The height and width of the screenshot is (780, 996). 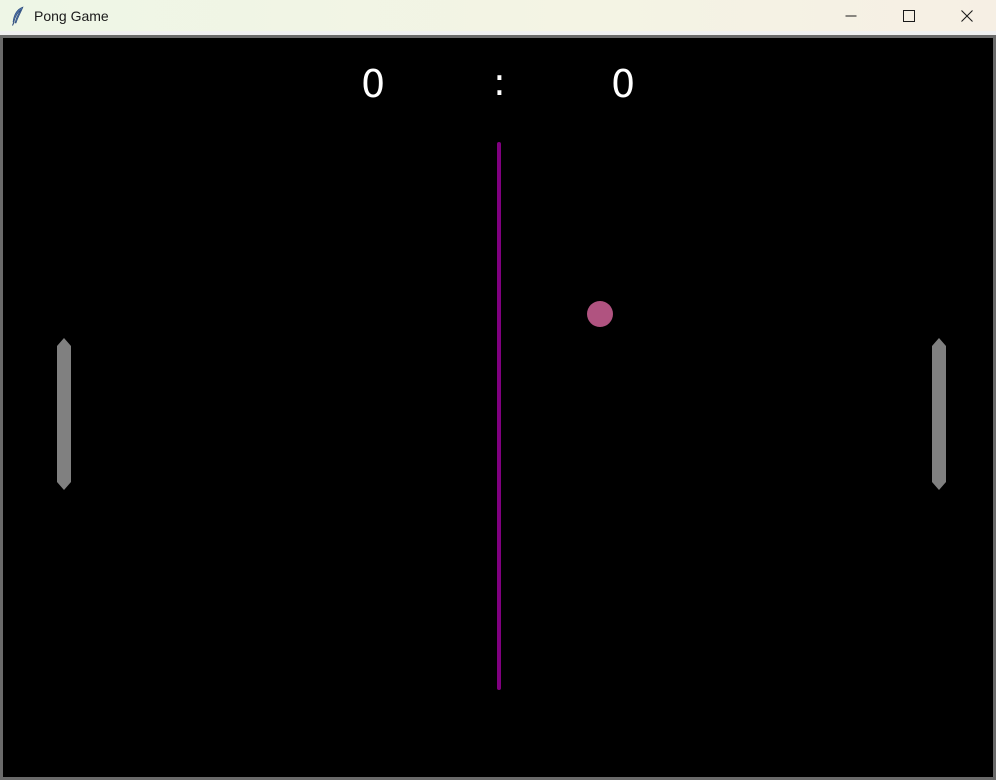 What do you see at coordinates (64, 414) in the screenshot?
I see `left-paddle` at bounding box center [64, 414].